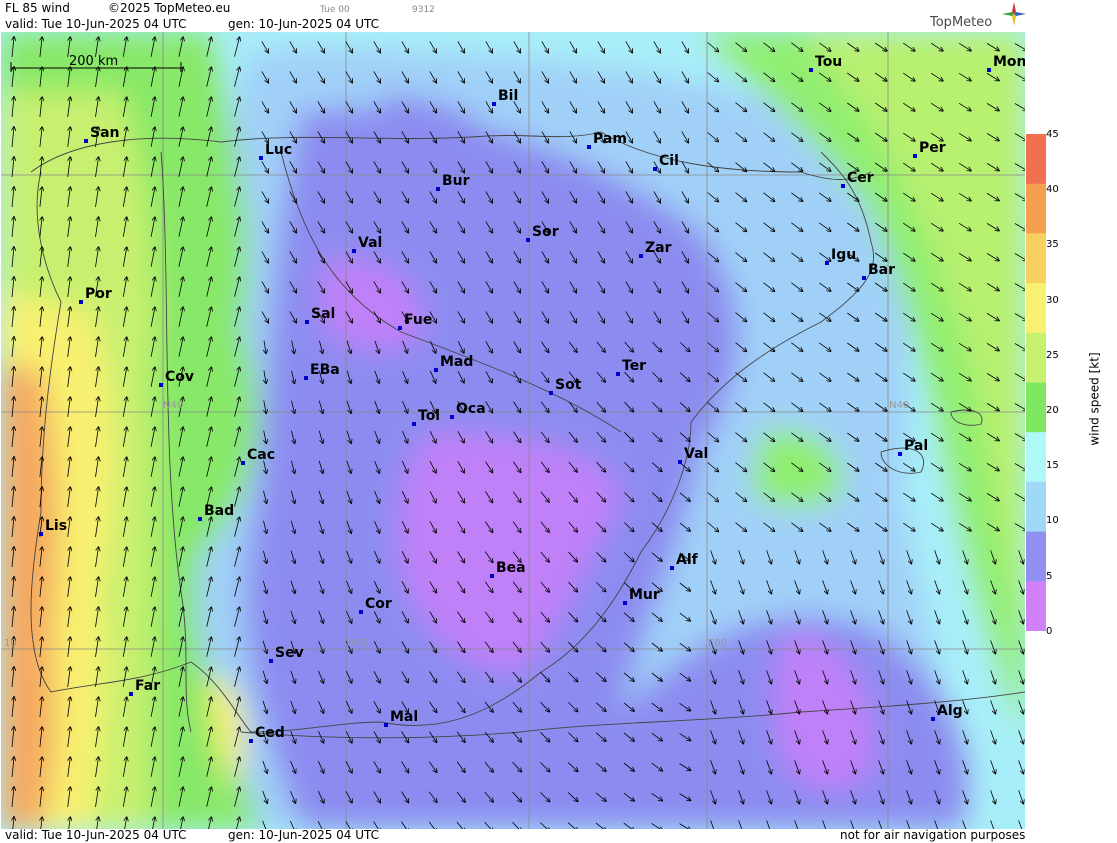  I want to click on legend-tick-label: 45, so click(1052, 134).